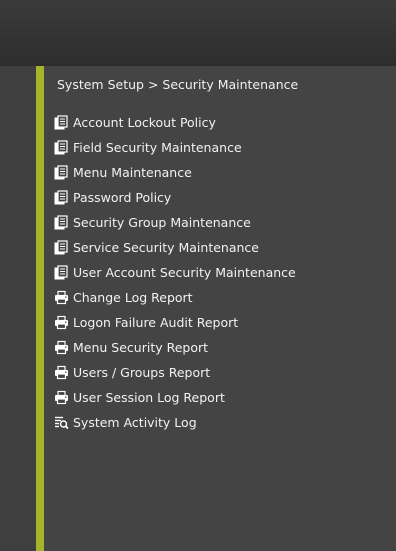 This screenshot has height=551, width=396. I want to click on breadcrumb: System Setup > Security Maintenance, so click(178, 84).